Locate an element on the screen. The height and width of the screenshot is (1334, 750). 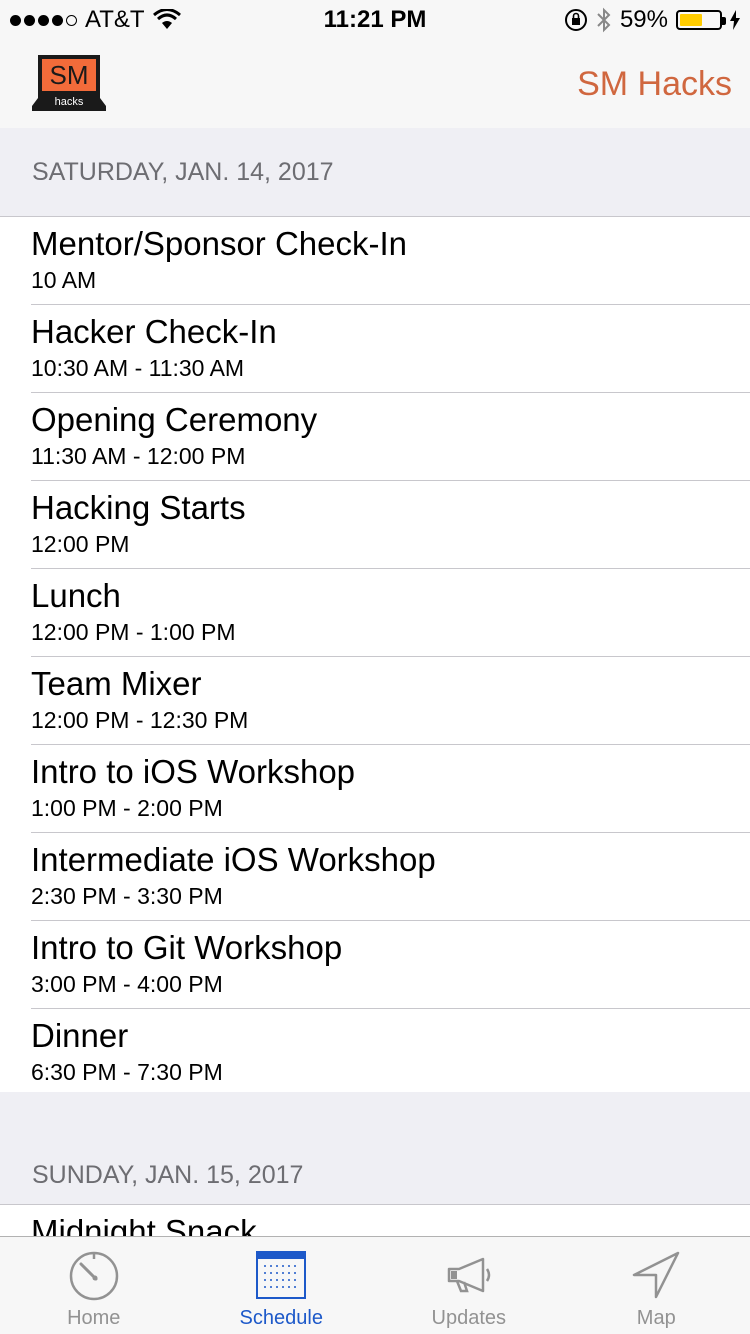
event-row: Mentor/Sponsor Check-In 10 AM is located at coordinates (375, 261).